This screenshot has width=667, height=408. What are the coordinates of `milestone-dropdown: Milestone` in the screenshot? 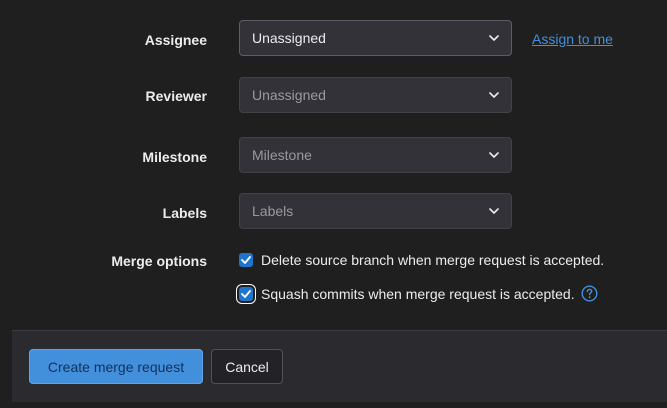 It's located at (375, 155).